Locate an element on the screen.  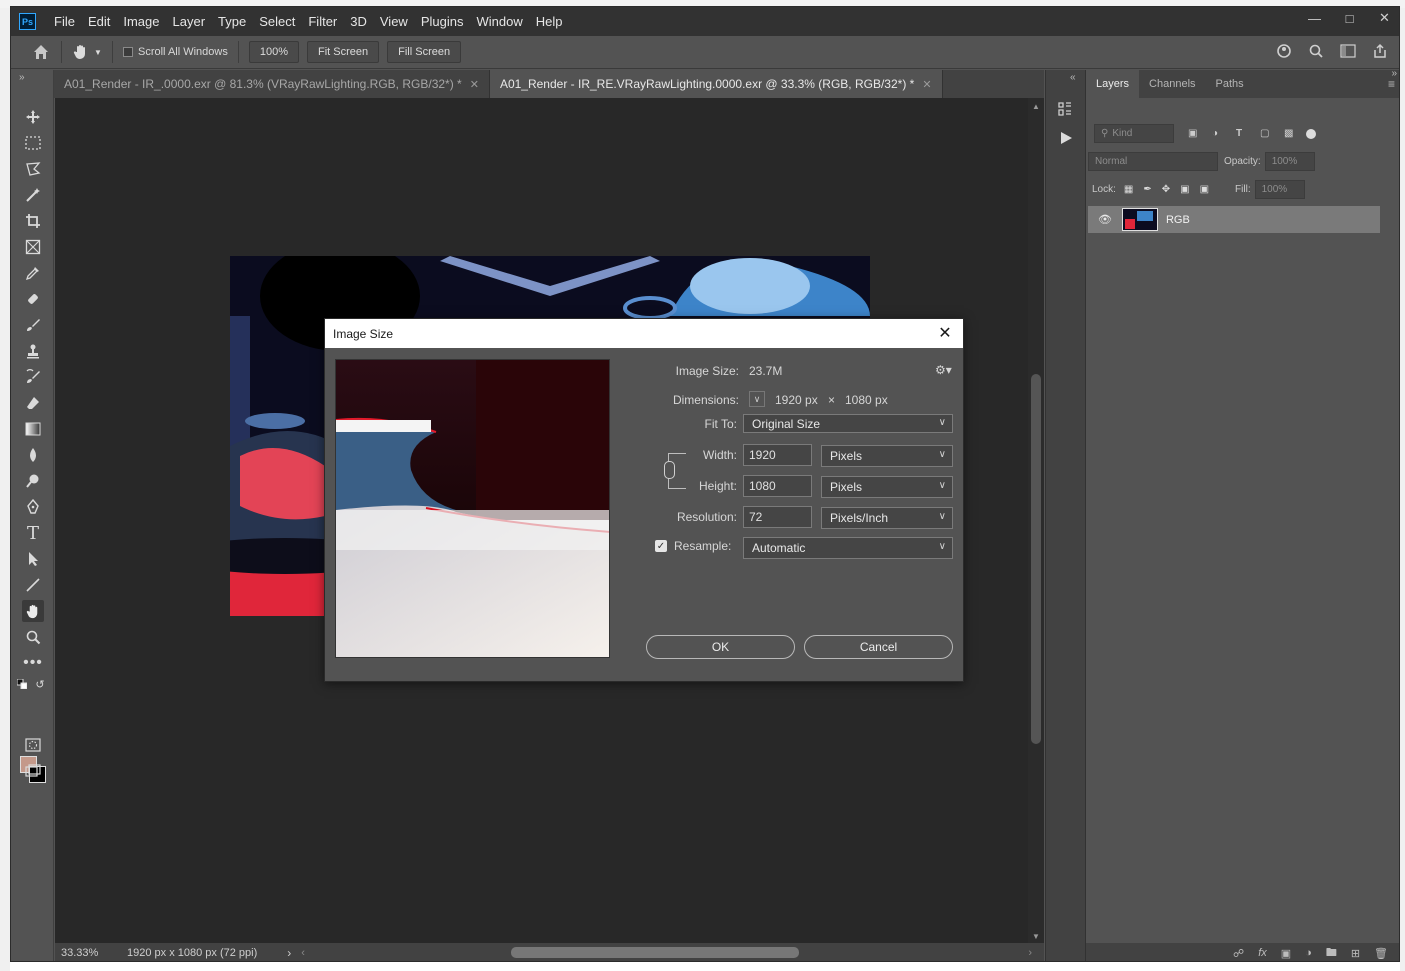
scroll-all-windows-checkbox: Scroll All Windows is located at coordinates (175, 52).